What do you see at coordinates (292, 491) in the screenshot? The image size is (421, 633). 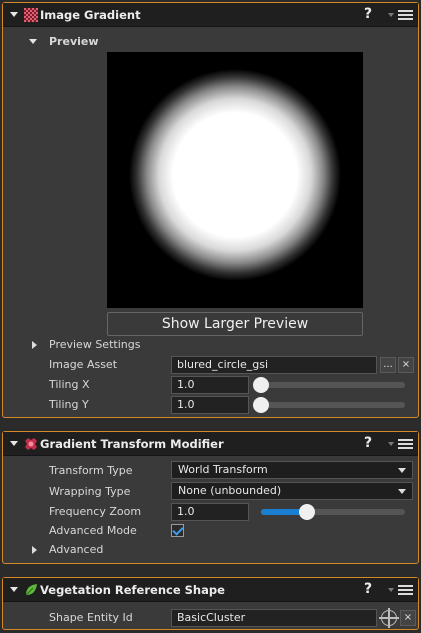 I see `wrapping-type-select: None (unbounded)` at bounding box center [292, 491].